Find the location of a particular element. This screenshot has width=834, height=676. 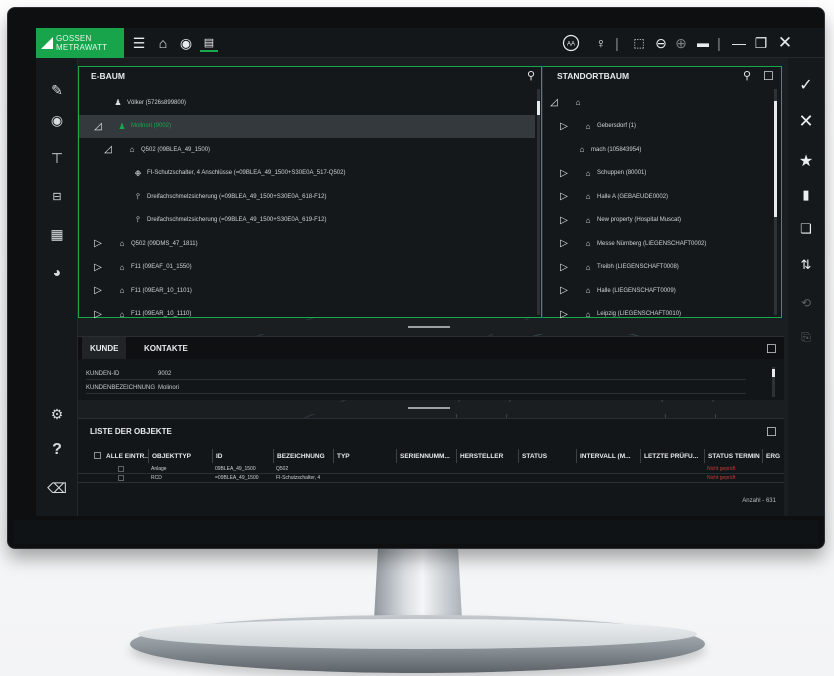

report-icon: ▦ is located at coordinates (57, 234).